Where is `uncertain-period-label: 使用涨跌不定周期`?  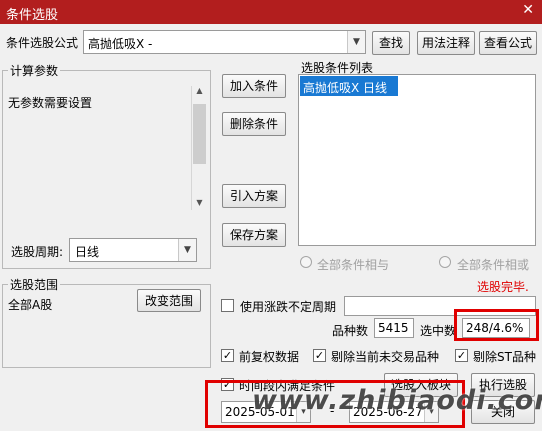
uncertain-period-label: 使用涨跌不定周期 is located at coordinates (288, 307).